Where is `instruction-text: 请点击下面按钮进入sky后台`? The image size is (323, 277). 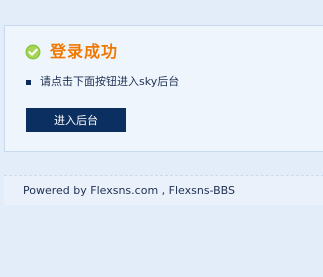 instruction-text: 请点击下面按钮进入sky后台 is located at coordinates (110, 81).